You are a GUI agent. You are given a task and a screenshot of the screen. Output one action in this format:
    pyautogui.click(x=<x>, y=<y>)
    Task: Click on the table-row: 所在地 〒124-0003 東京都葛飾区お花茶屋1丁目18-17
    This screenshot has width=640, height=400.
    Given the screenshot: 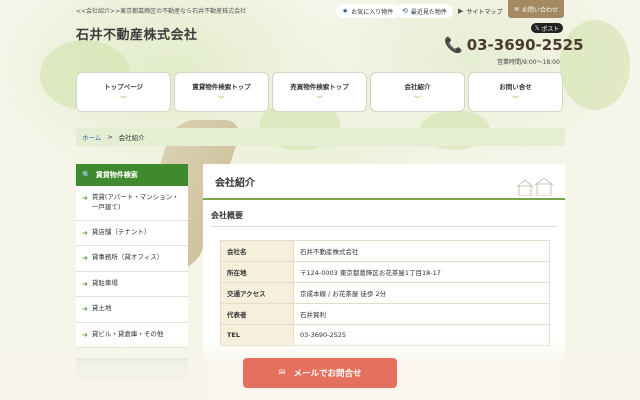 What is the action you would take?
    pyautogui.click(x=385, y=272)
    